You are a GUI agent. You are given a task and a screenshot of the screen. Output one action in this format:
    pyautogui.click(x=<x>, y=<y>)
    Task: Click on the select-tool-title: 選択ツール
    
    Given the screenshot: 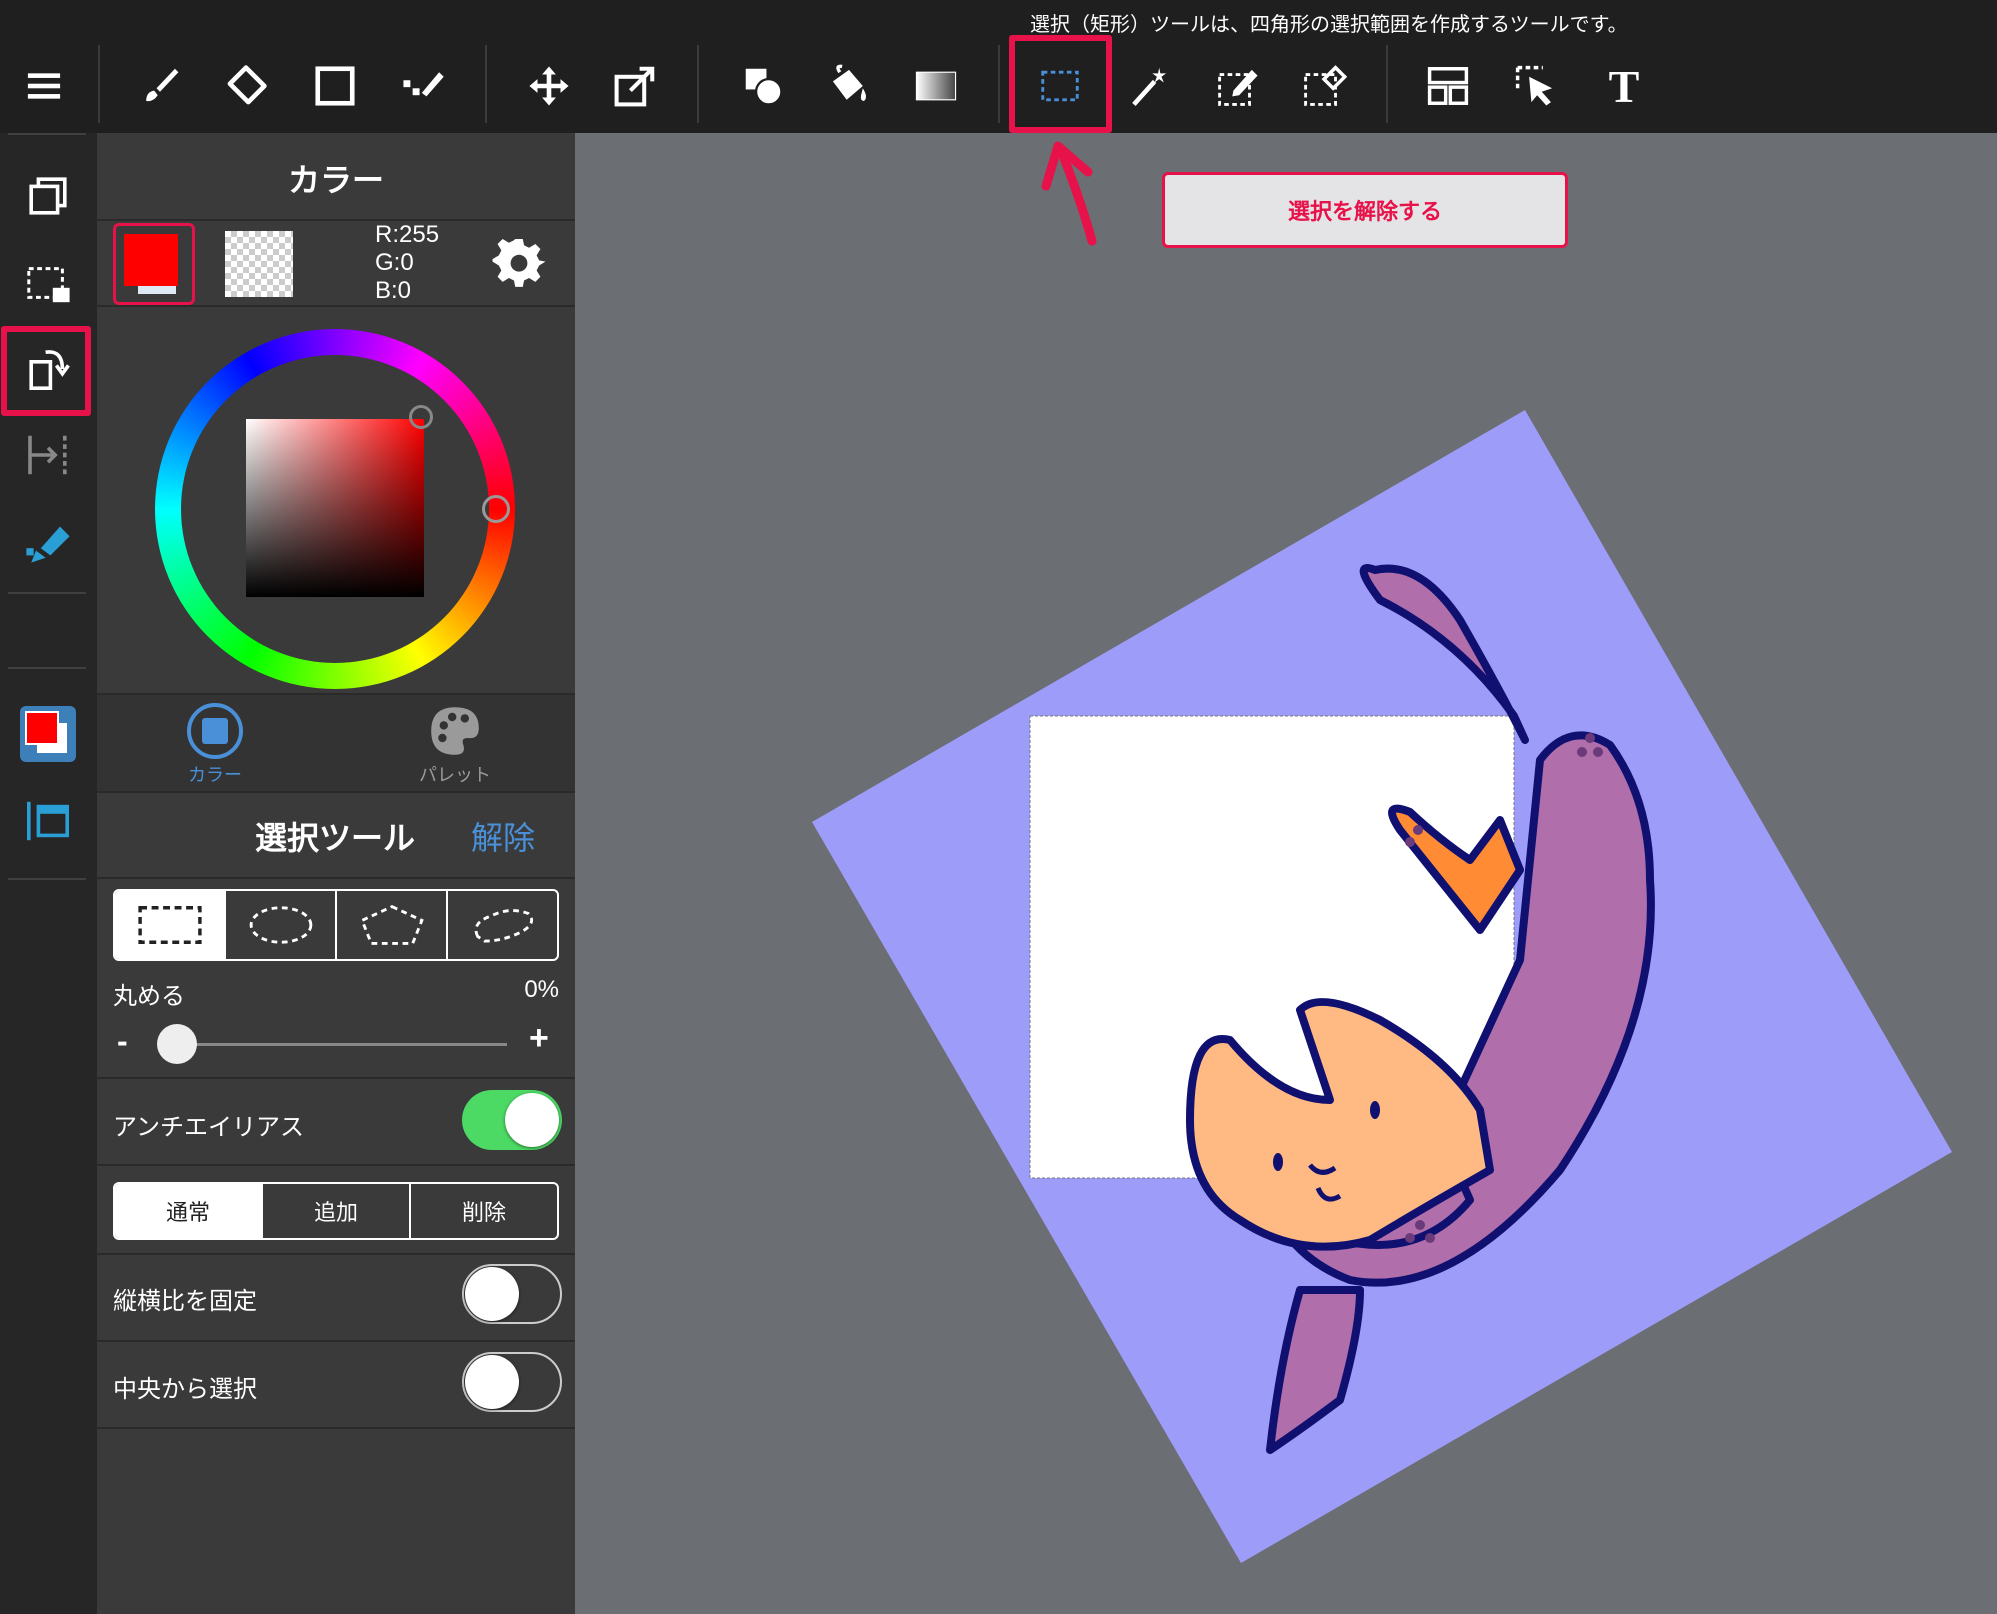 What is the action you would take?
    pyautogui.click(x=335, y=838)
    